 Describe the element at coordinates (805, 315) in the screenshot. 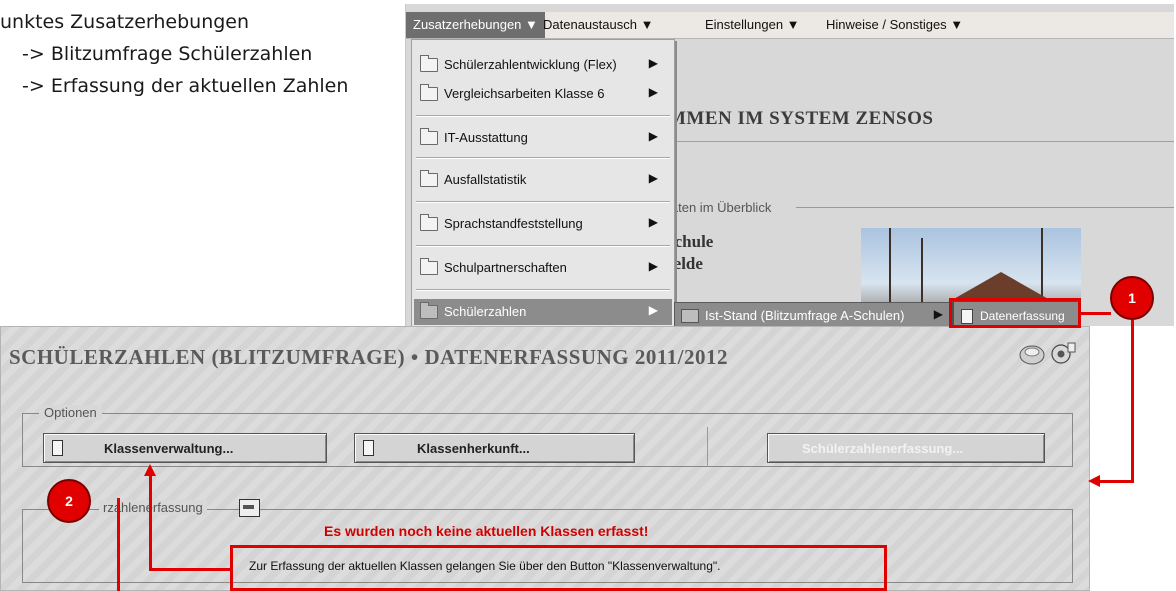

I see `submenu-label: Ist-Stand (Blitzumfrage A-Schulen)` at that location.